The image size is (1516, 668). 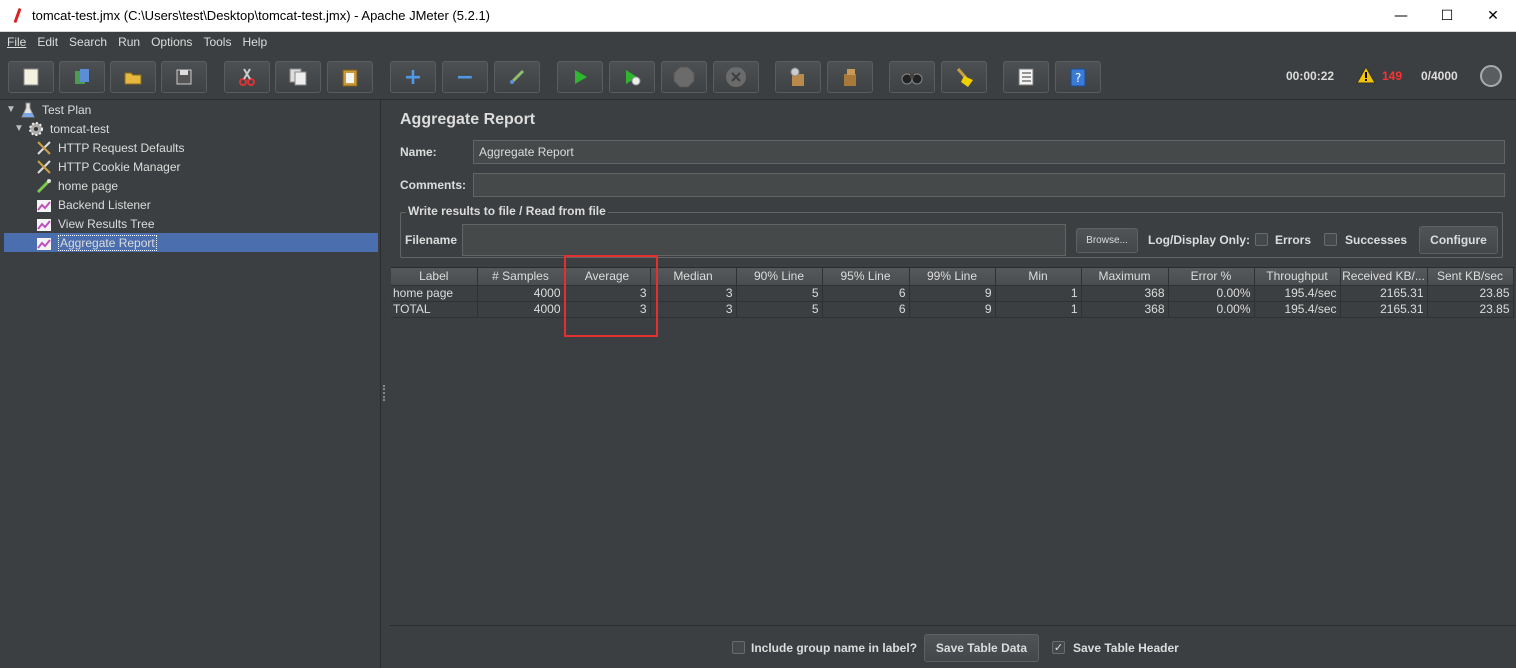 I want to click on menu-edit: Edit, so click(x=47, y=42).